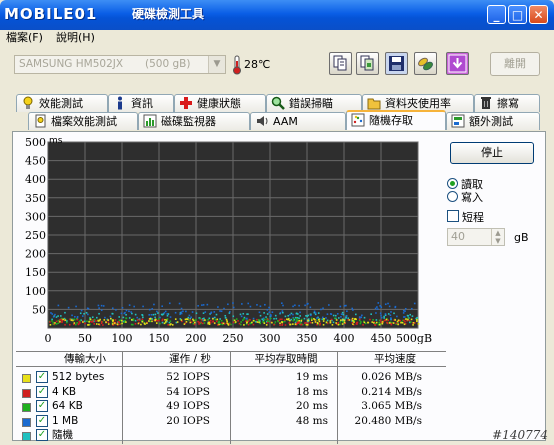 The height and width of the screenshot is (445, 554). Describe the element at coordinates (75, 38) in the screenshot. I see `menu-help: 說明(H)` at that location.